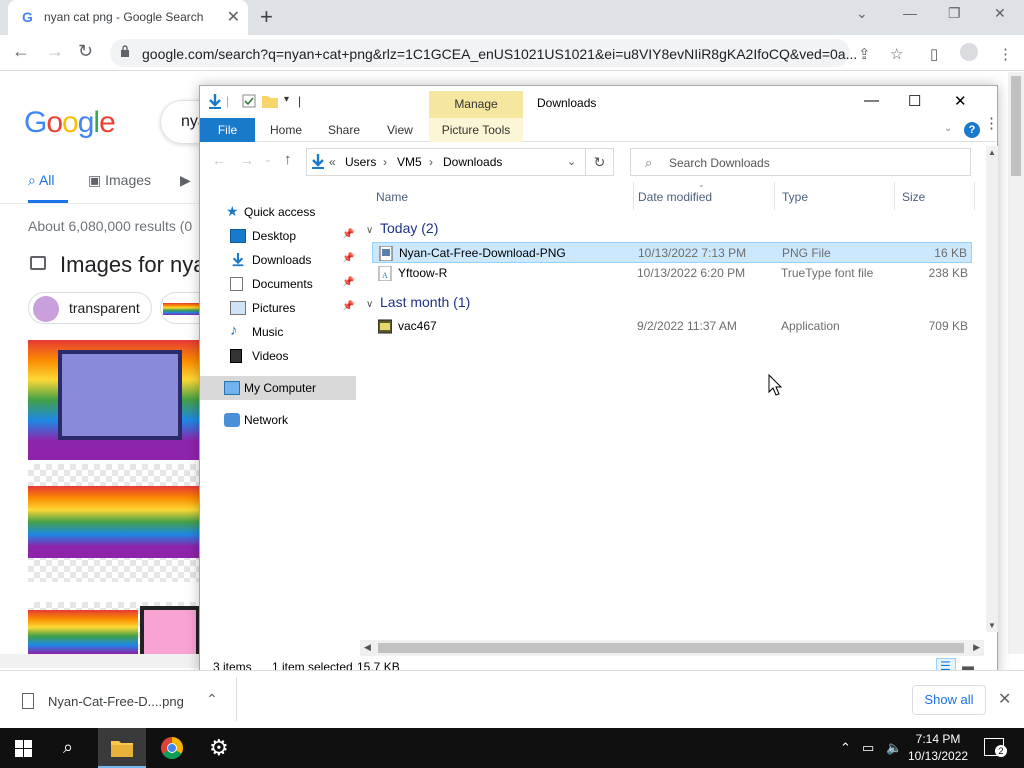 The height and width of the screenshot is (768, 1024). Describe the element at coordinates (913, 197) in the screenshot. I see `column-size: Size` at that location.